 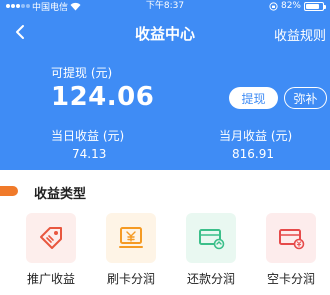 What do you see at coordinates (165, 6) in the screenshot?
I see `status-bar: 中国电信 下午8:37 82%` at bounding box center [165, 6].